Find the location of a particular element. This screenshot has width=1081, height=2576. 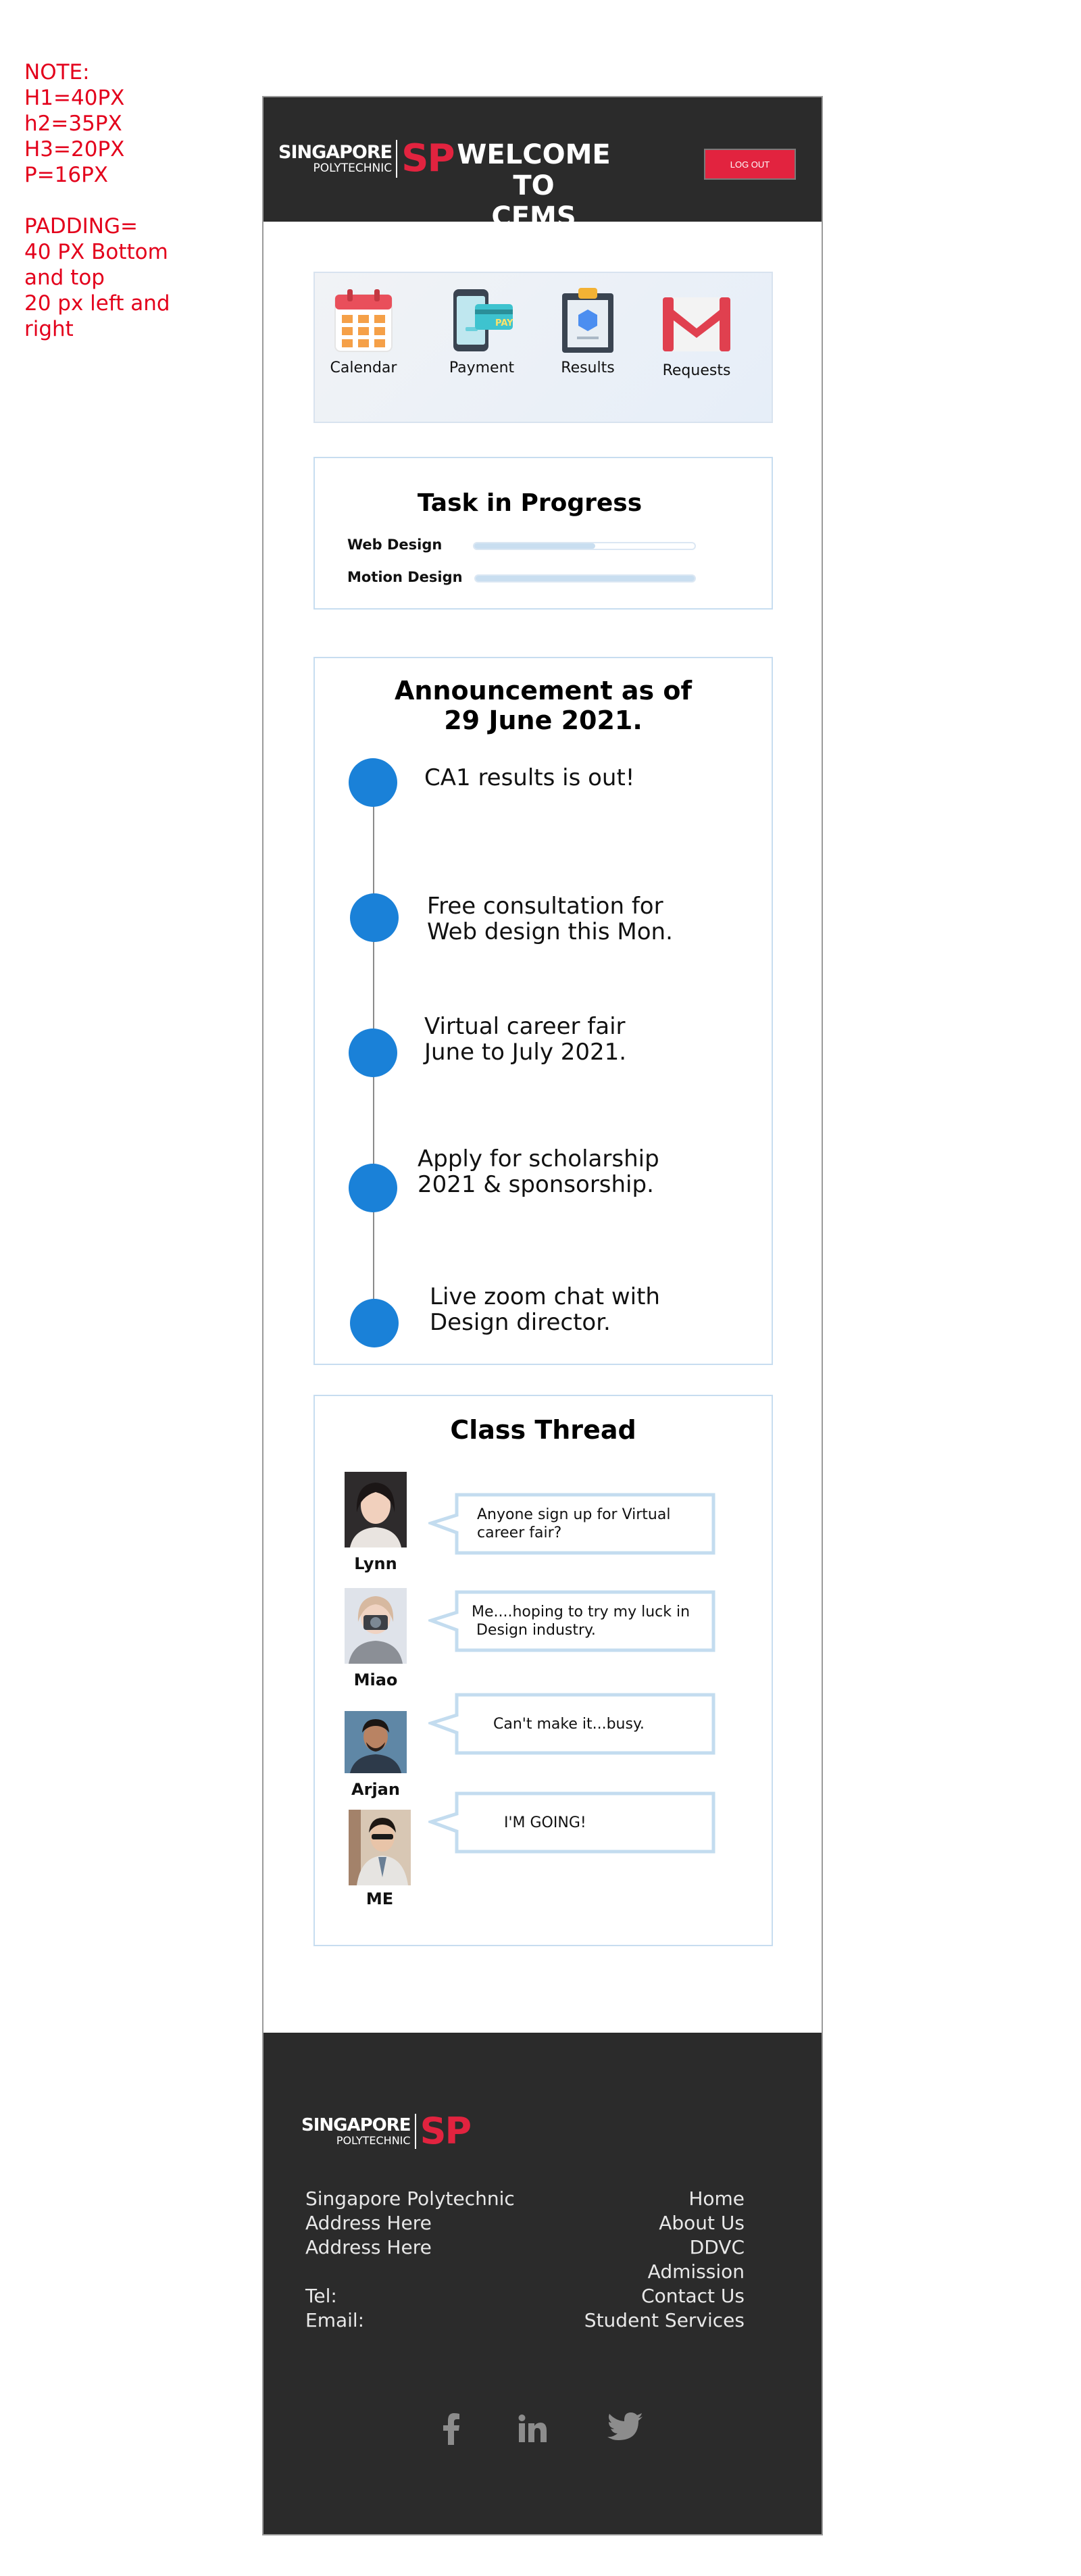

user-name: Miao is located at coordinates (375, 1680).